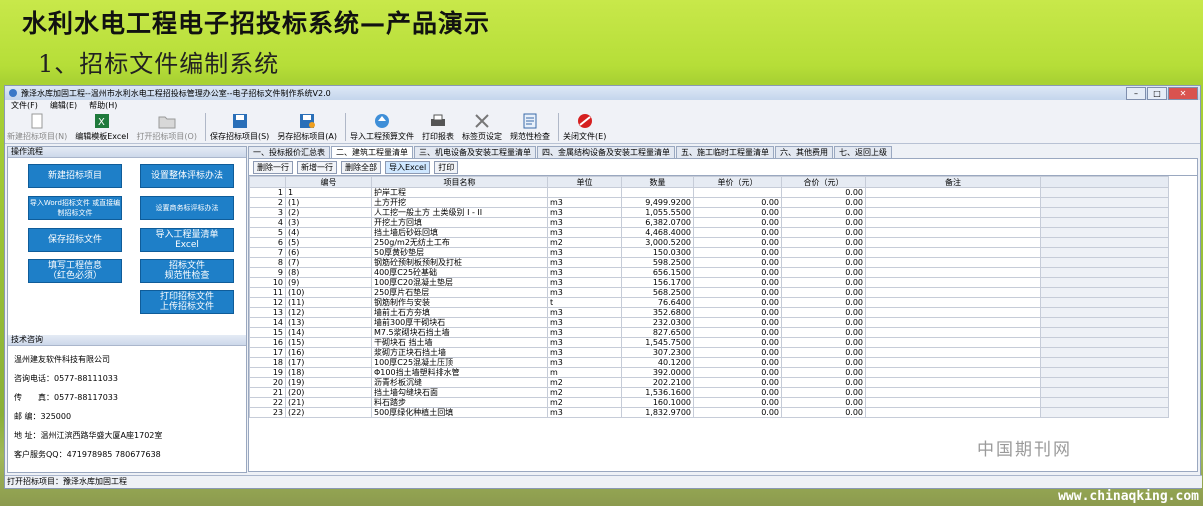 The image size is (1203, 506). I want to click on print-upload-step: 打印招标文件 上传招标文件, so click(187, 302).